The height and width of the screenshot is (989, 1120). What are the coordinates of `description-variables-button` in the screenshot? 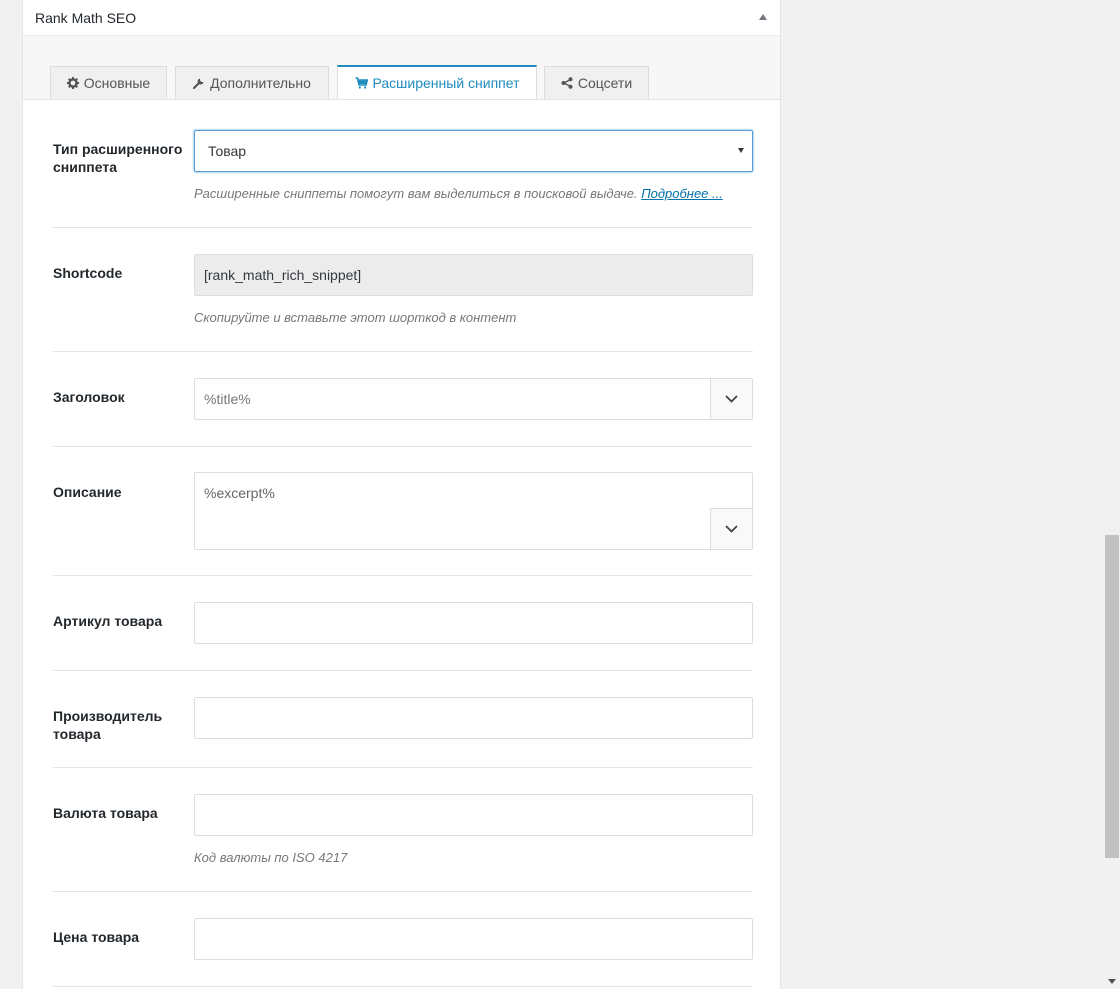 It's located at (731, 528).